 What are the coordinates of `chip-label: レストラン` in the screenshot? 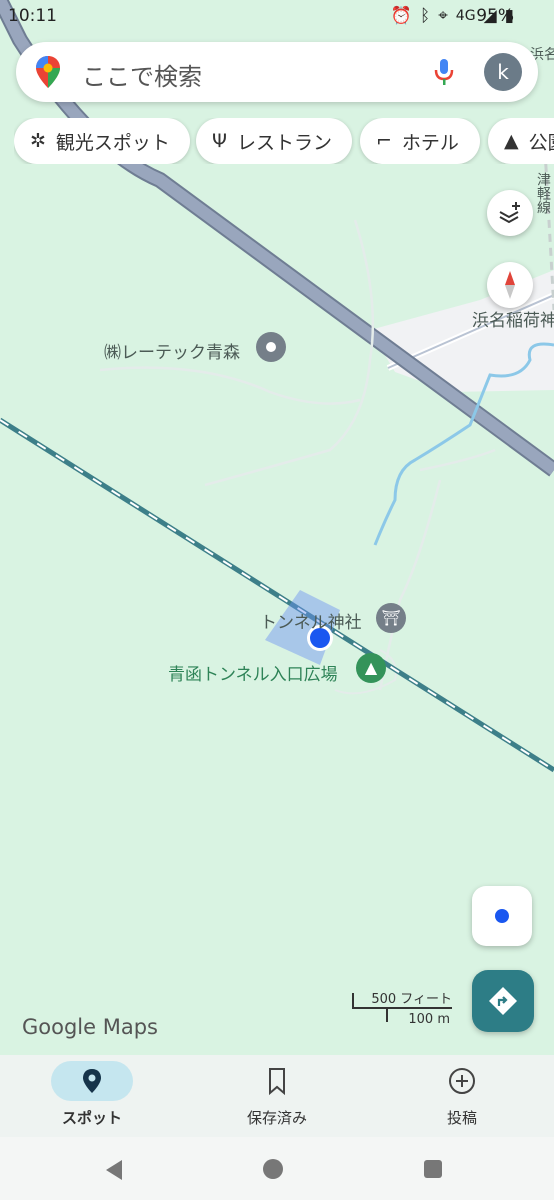 It's located at (284, 142).